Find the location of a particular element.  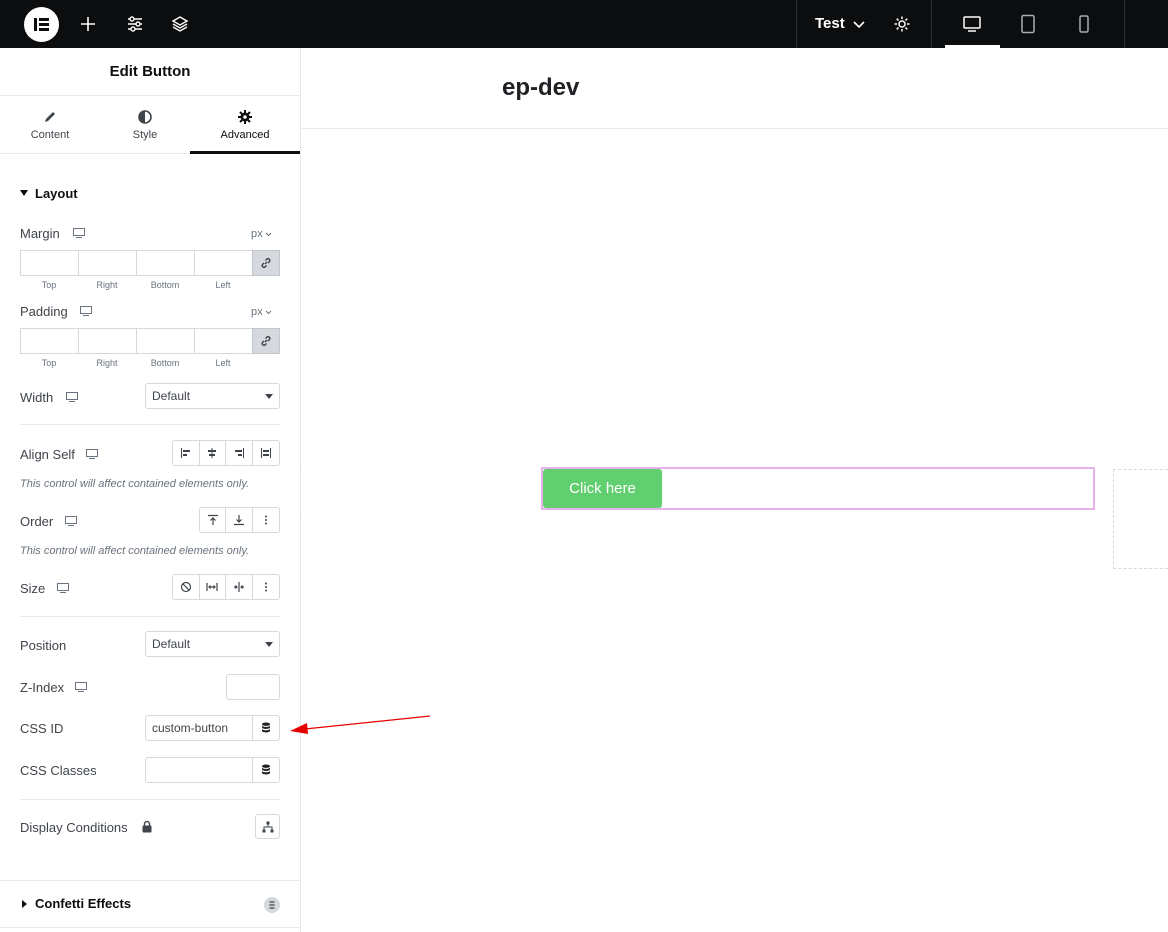

mobile-icon is located at coordinates (1084, 24).